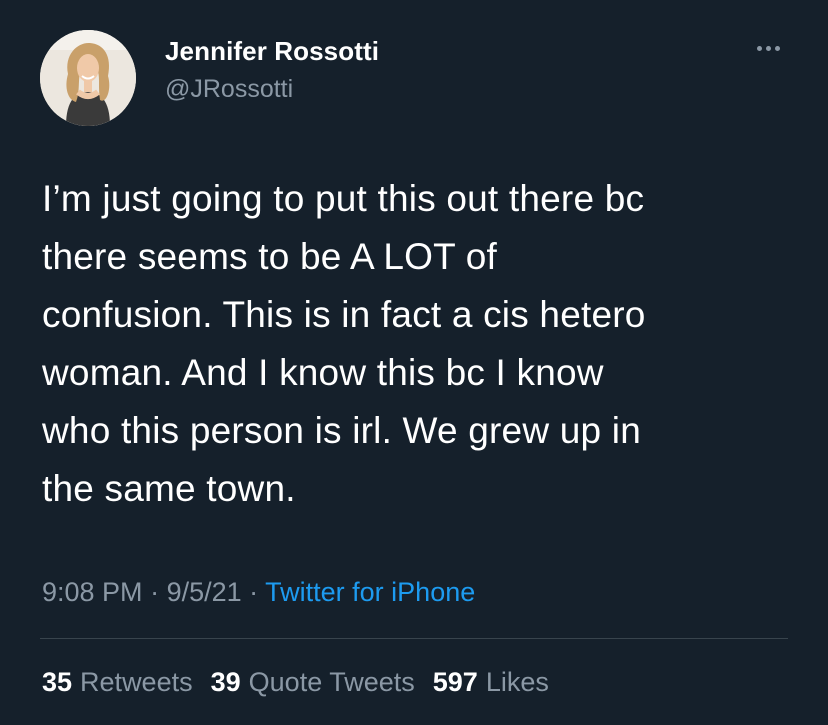  What do you see at coordinates (272, 70) in the screenshot?
I see `author-block: Jennifer Rossotti @JRossotti` at bounding box center [272, 70].